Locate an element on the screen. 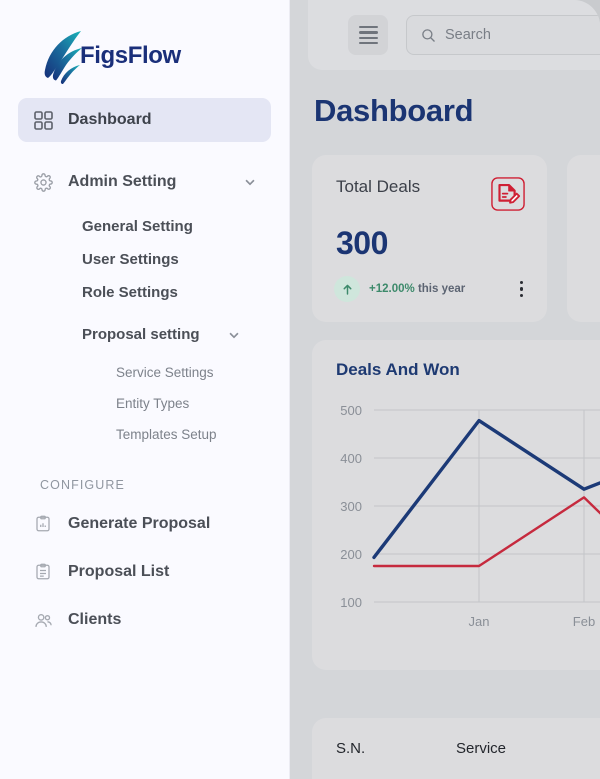 Image resolution: width=600 pixels, height=779 pixels. stat-card-footer: +12.00% this year is located at coordinates (429, 282).